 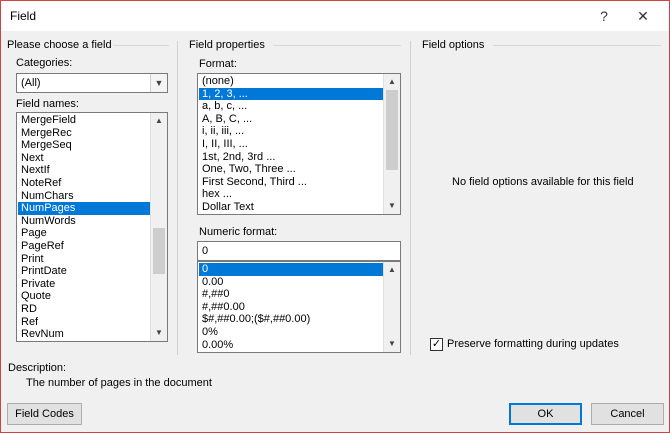 I want to click on close-button: ✕, so click(x=643, y=16).